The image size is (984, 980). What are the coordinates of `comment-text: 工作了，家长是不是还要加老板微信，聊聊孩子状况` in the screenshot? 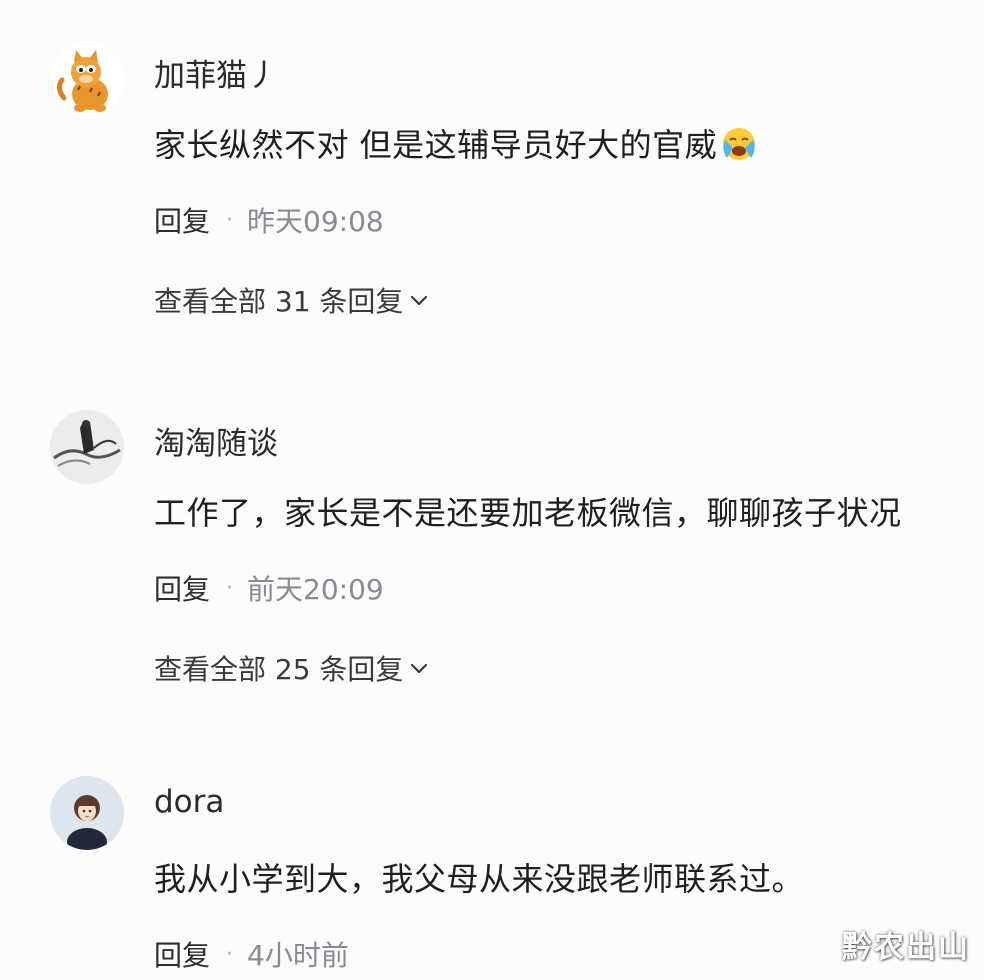 It's located at (528, 513).